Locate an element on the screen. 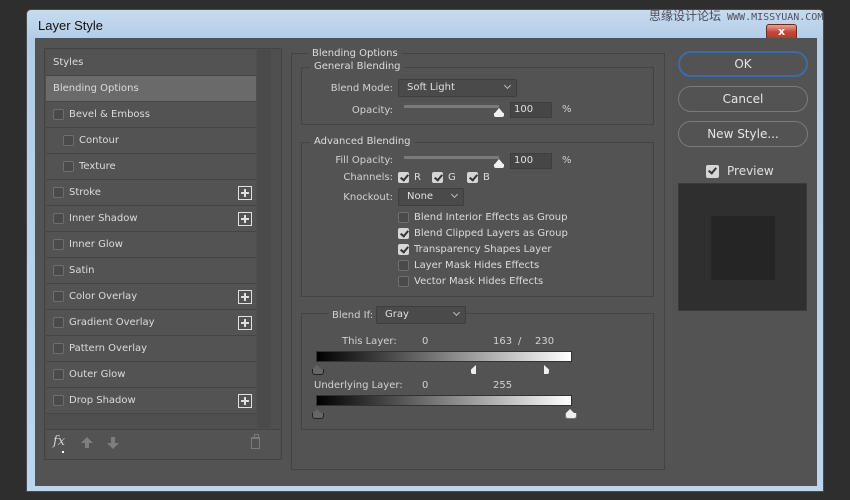 The image size is (850, 500). style-item-drop-shadow: Drop Shadow is located at coordinates (151, 401).